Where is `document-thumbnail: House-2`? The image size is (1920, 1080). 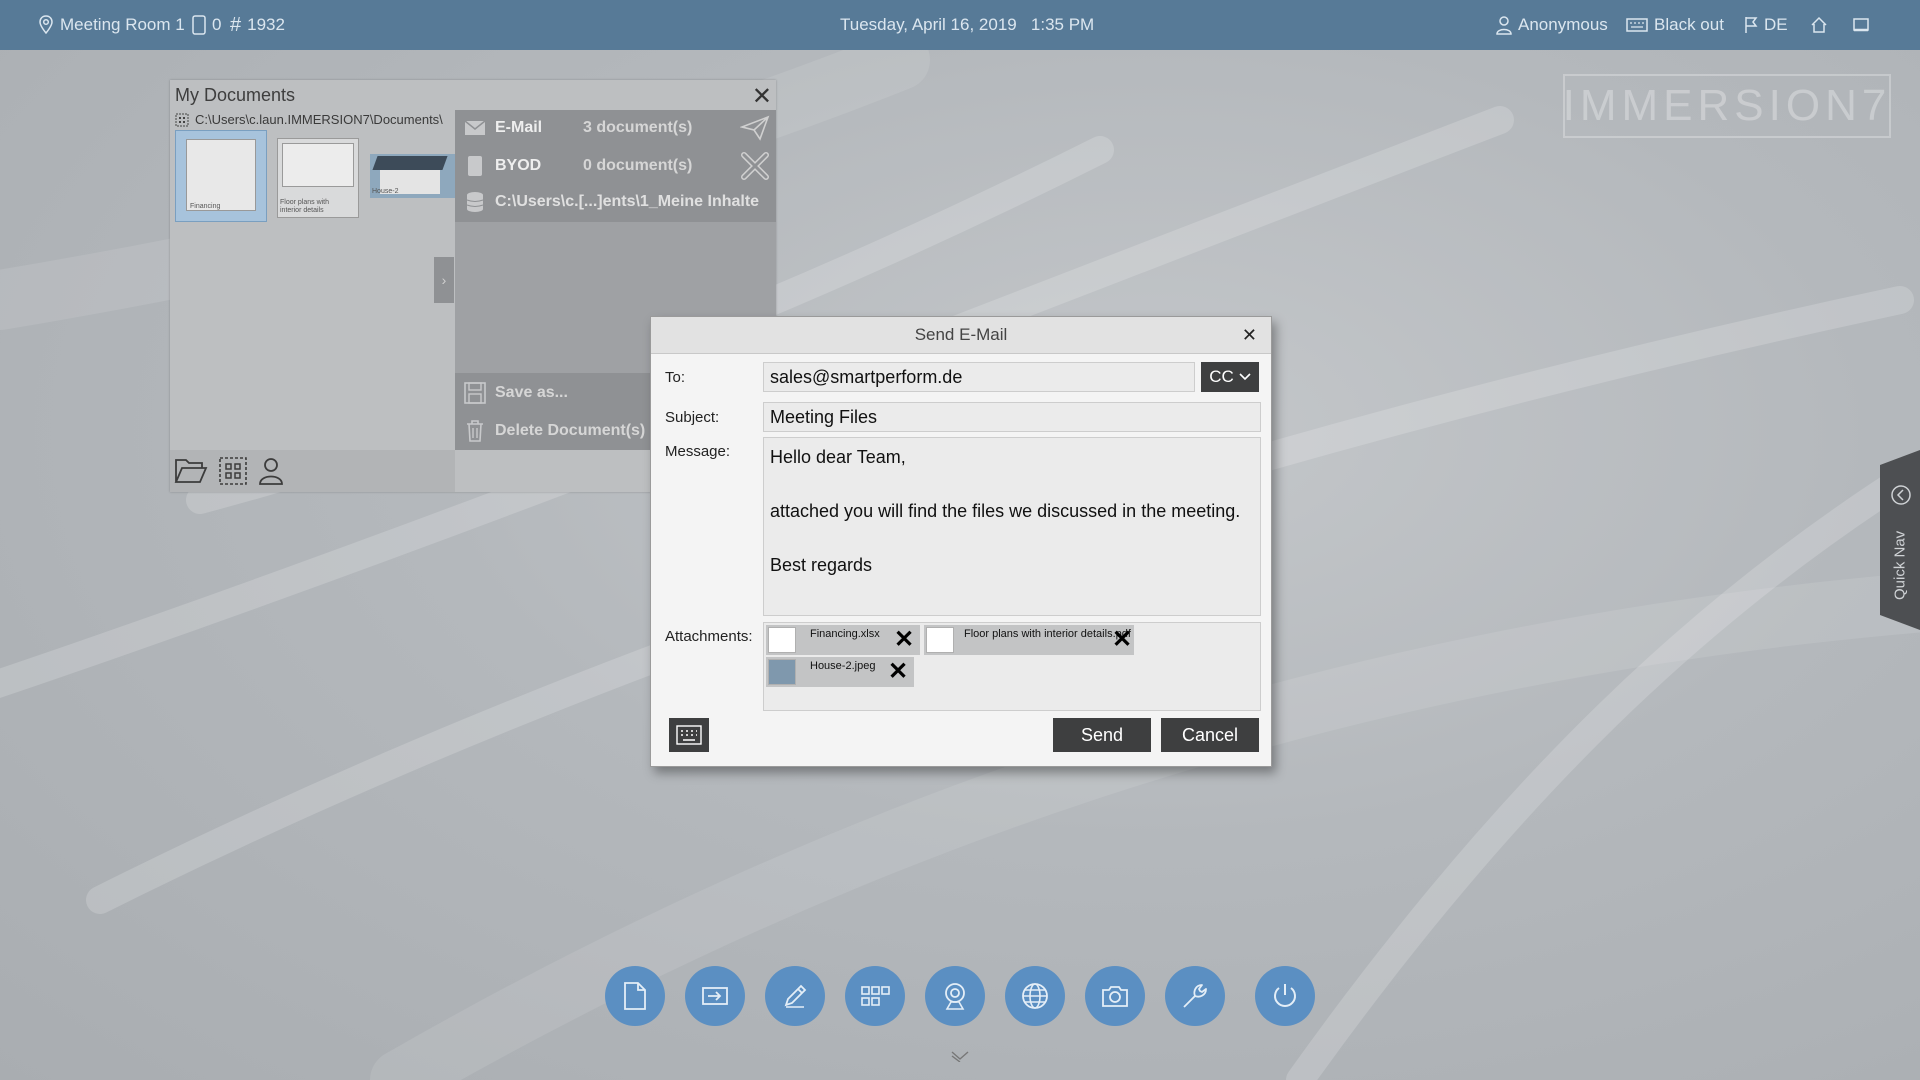 document-thumbnail: House-2 is located at coordinates (412, 176).